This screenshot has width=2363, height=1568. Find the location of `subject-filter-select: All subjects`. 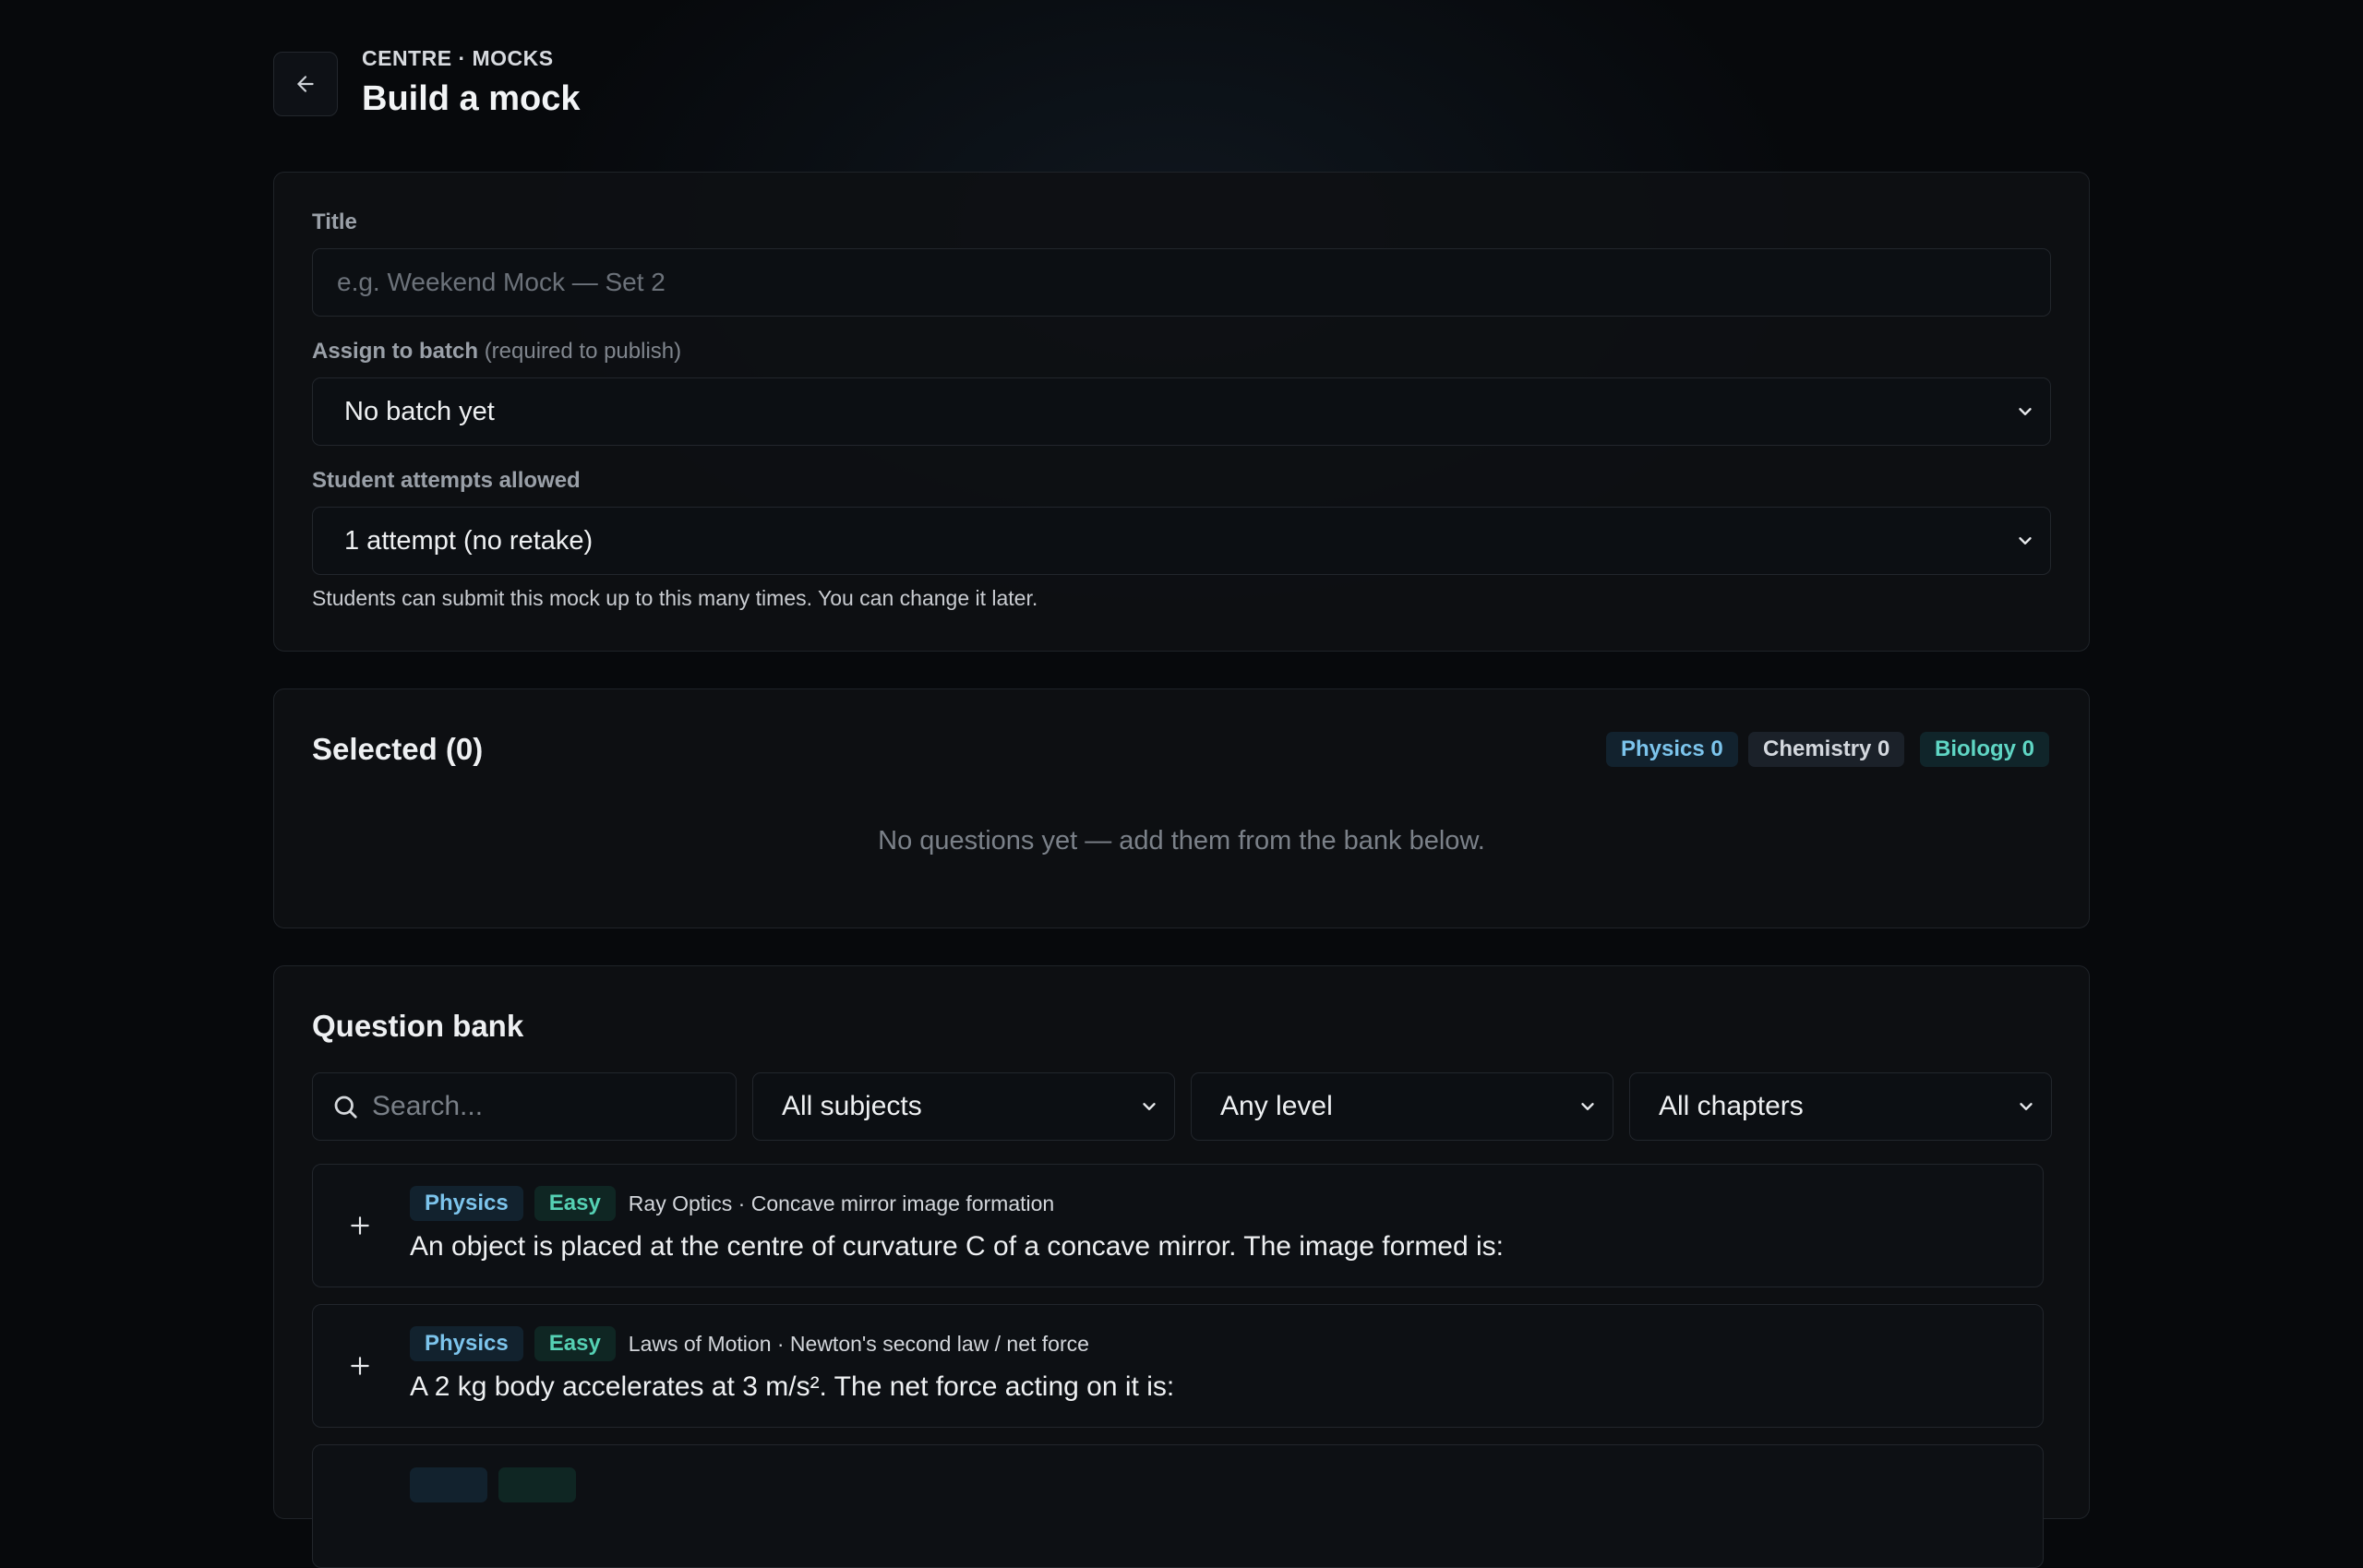

subject-filter-select: All subjects is located at coordinates (964, 1106).